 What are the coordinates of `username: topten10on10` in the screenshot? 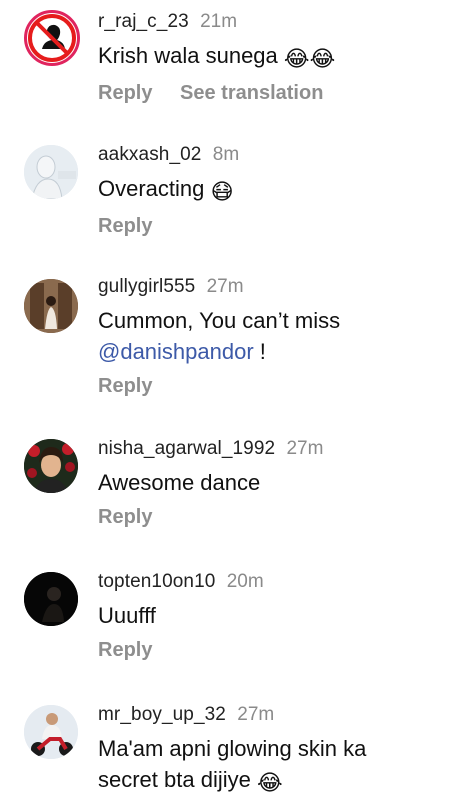 It's located at (156, 581).